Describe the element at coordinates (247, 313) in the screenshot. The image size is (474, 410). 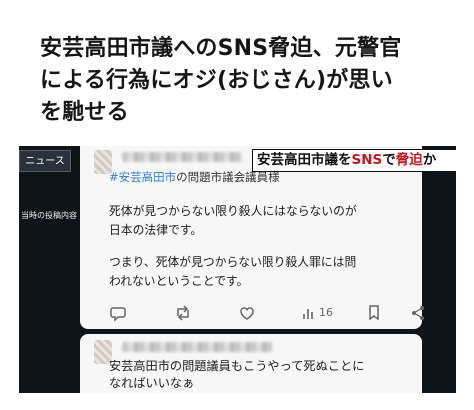
I see `like-icon` at that location.